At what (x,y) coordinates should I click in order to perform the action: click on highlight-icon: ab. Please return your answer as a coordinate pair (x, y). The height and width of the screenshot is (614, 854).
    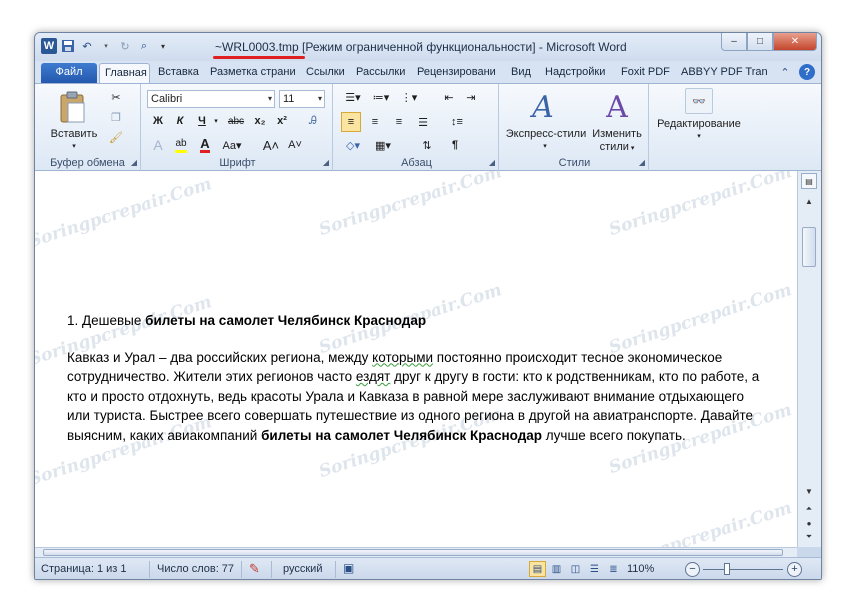
    Looking at the image, I should click on (181, 145).